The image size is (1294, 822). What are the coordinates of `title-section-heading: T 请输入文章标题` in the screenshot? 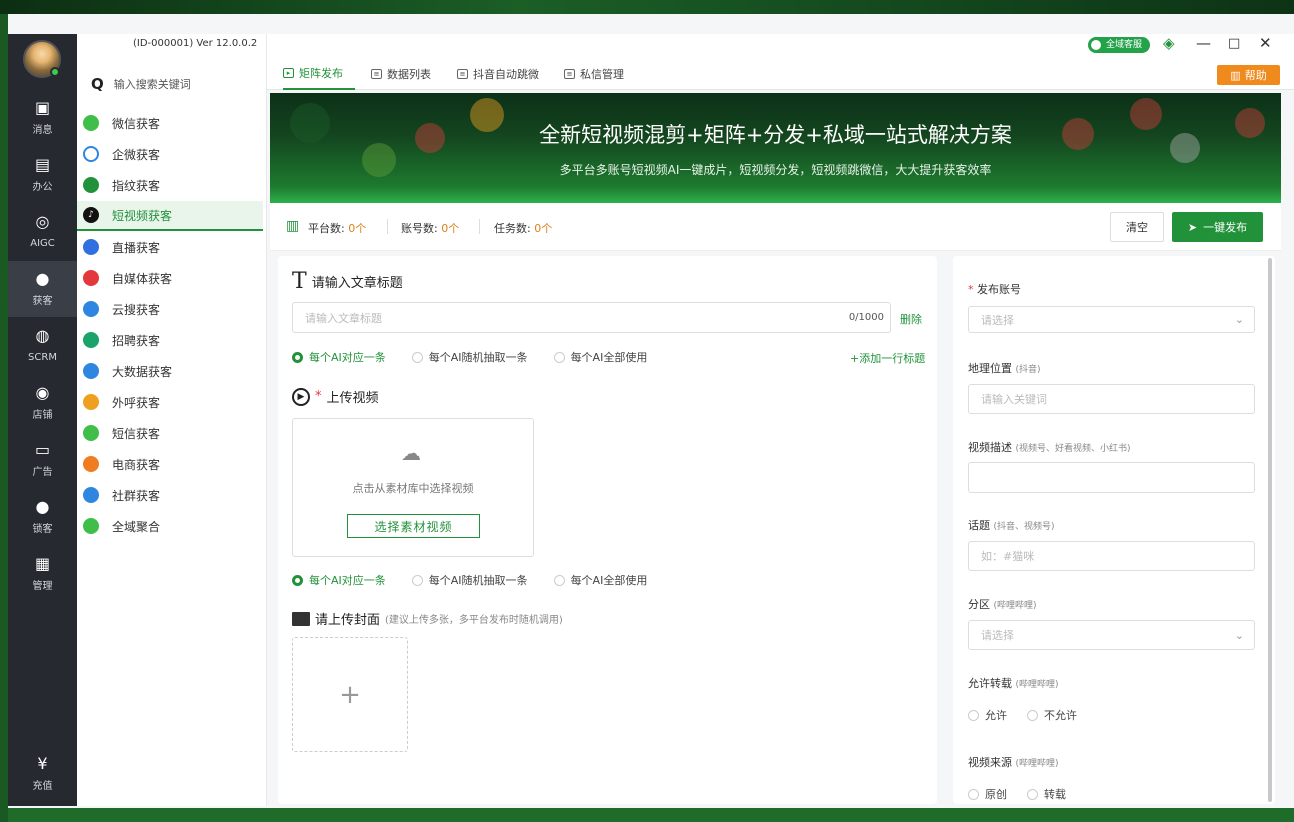 It's located at (347, 281).